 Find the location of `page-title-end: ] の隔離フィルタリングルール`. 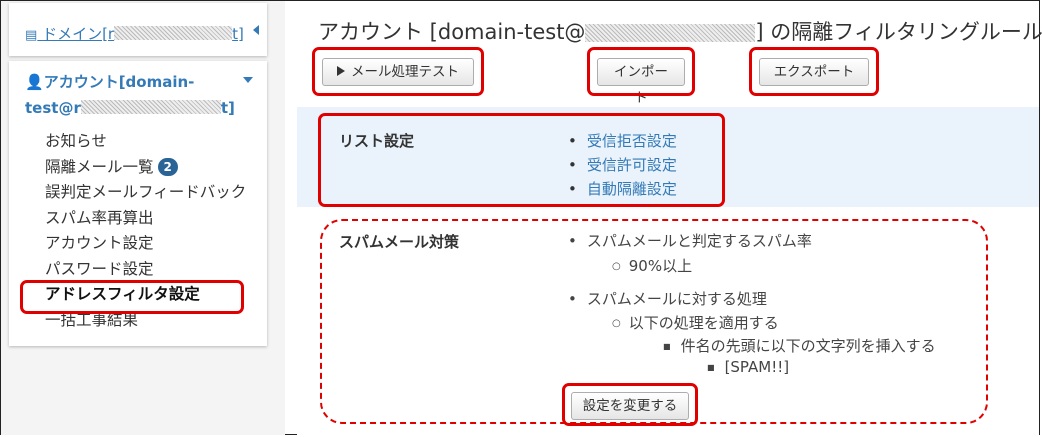

page-title-end: ] の隔離フィルタリングルール is located at coordinates (898, 32).